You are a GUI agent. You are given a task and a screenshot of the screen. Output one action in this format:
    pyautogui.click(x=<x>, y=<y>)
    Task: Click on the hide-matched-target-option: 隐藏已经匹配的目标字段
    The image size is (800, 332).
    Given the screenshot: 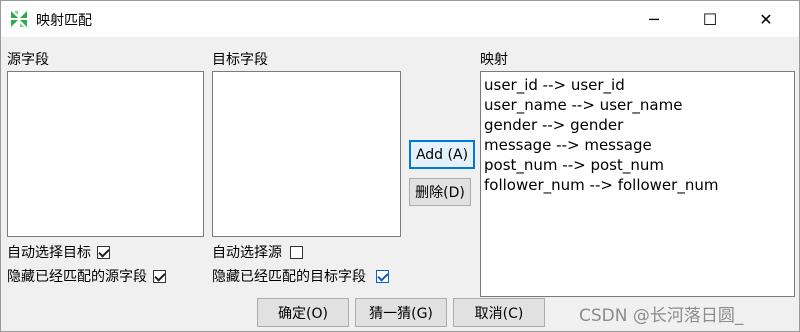 What is the action you would take?
    pyautogui.click(x=300, y=276)
    